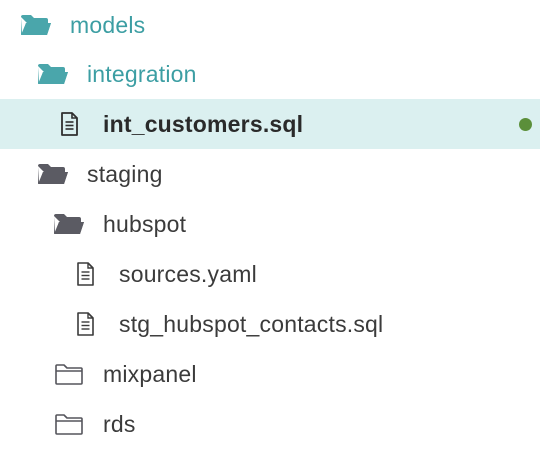 Image resolution: width=540 pixels, height=450 pixels. What do you see at coordinates (150, 373) in the screenshot?
I see `tree-item-label: mixpanel` at bounding box center [150, 373].